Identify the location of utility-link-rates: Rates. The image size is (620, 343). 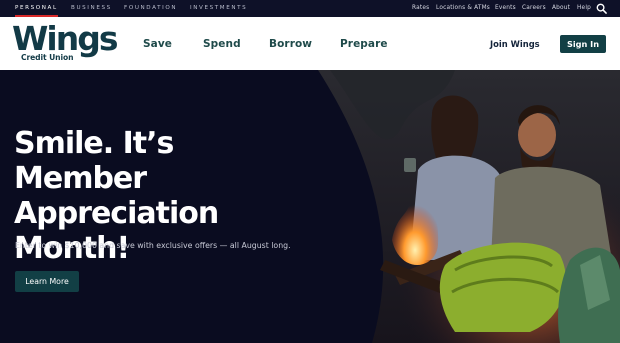
(420, 8).